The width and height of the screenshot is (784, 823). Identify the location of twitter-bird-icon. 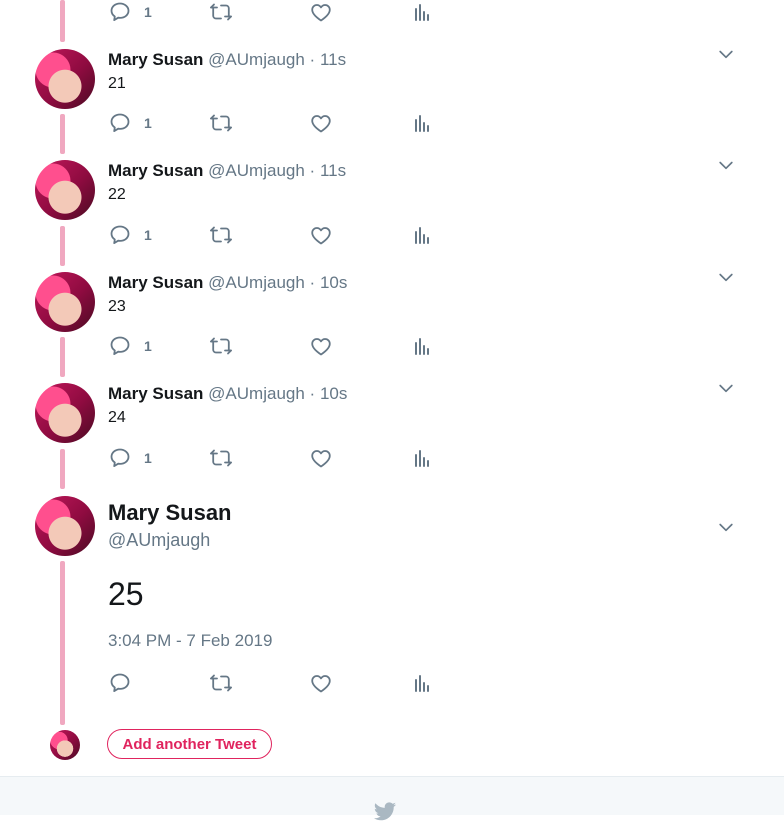
(385, 811).